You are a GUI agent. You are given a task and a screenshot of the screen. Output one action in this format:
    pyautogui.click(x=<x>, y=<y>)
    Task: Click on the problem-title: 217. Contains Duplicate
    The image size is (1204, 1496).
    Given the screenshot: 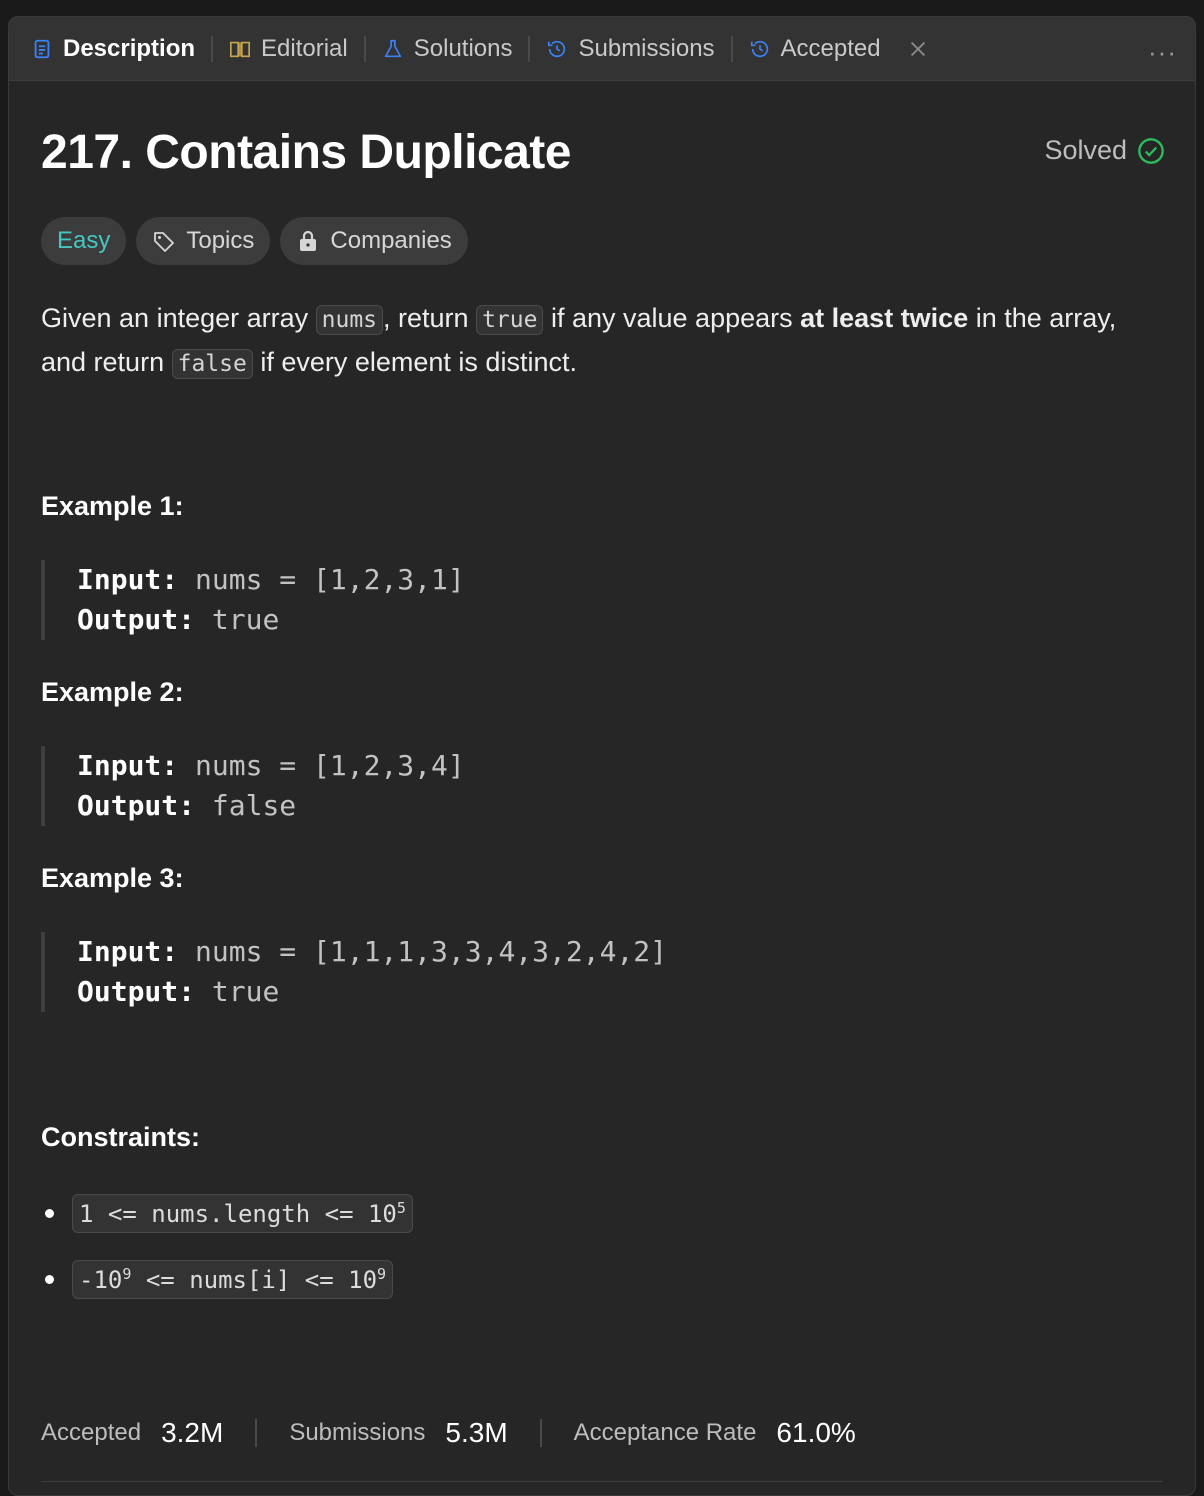 What is the action you would take?
    pyautogui.click(x=306, y=152)
    